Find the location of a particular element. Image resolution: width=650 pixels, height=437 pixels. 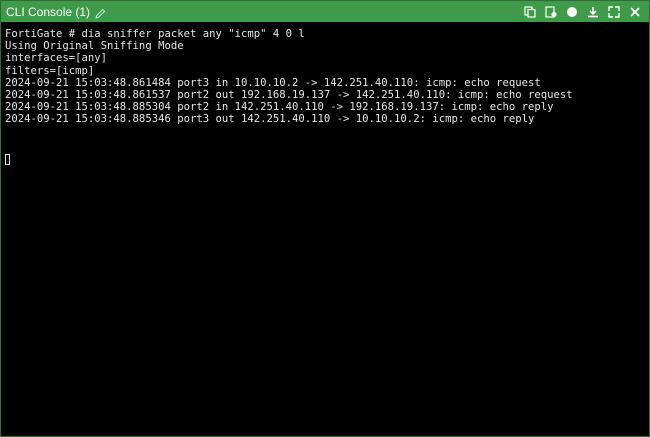

terminal-line: interfaces=[any] is located at coordinates (56, 58).